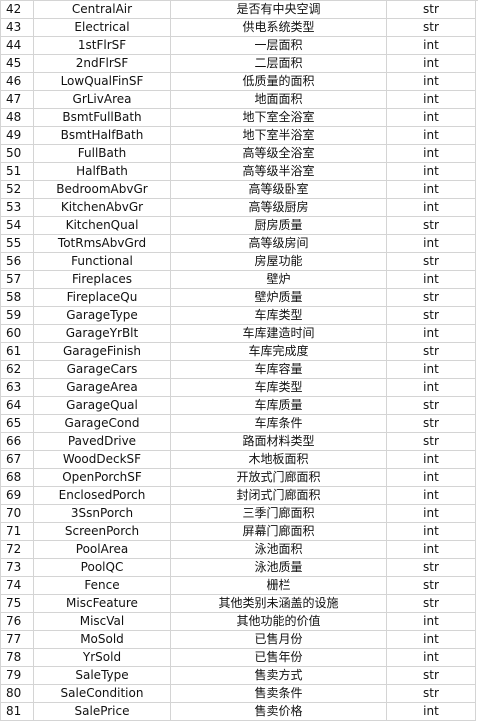 The width and height of the screenshot is (478, 727). I want to click on field-name-cell: GarageFinish, so click(102, 351).